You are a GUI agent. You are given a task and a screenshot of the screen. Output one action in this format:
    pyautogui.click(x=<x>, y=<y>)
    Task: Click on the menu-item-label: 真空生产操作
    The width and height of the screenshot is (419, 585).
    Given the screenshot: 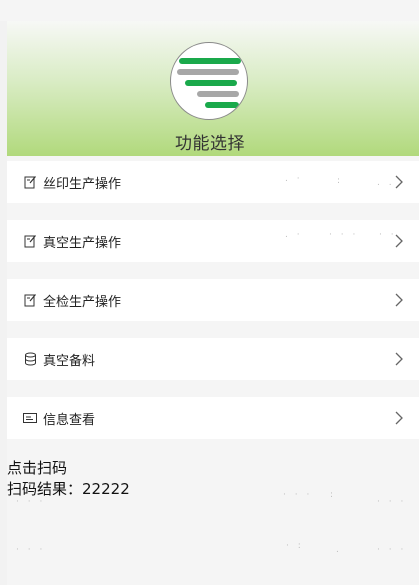 What is the action you would take?
    pyautogui.click(x=82, y=243)
    